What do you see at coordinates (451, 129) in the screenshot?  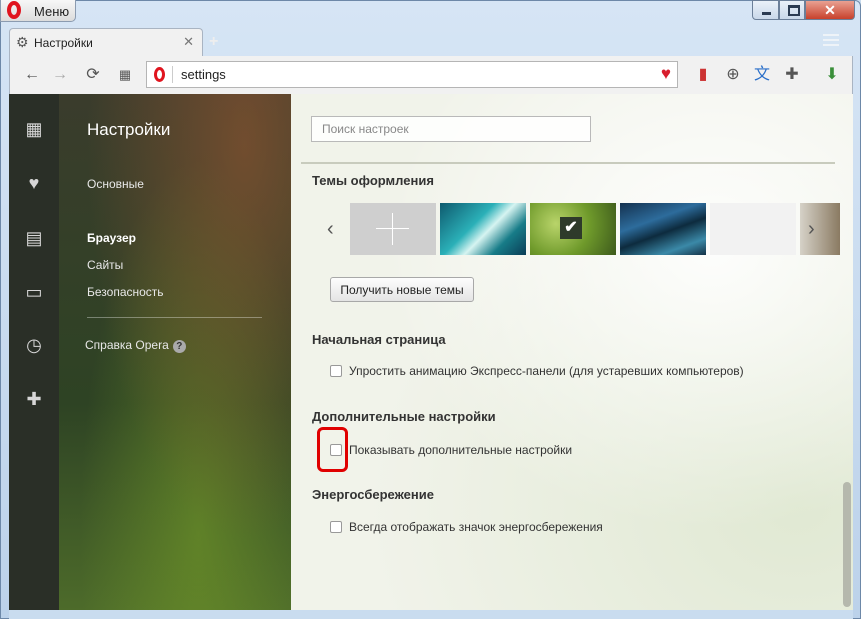 I see `search-input` at bounding box center [451, 129].